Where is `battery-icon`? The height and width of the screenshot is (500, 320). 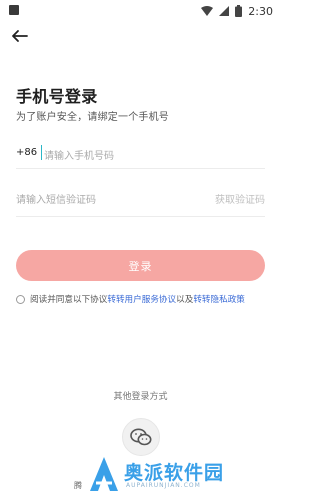 battery-icon is located at coordinates (239, 11).